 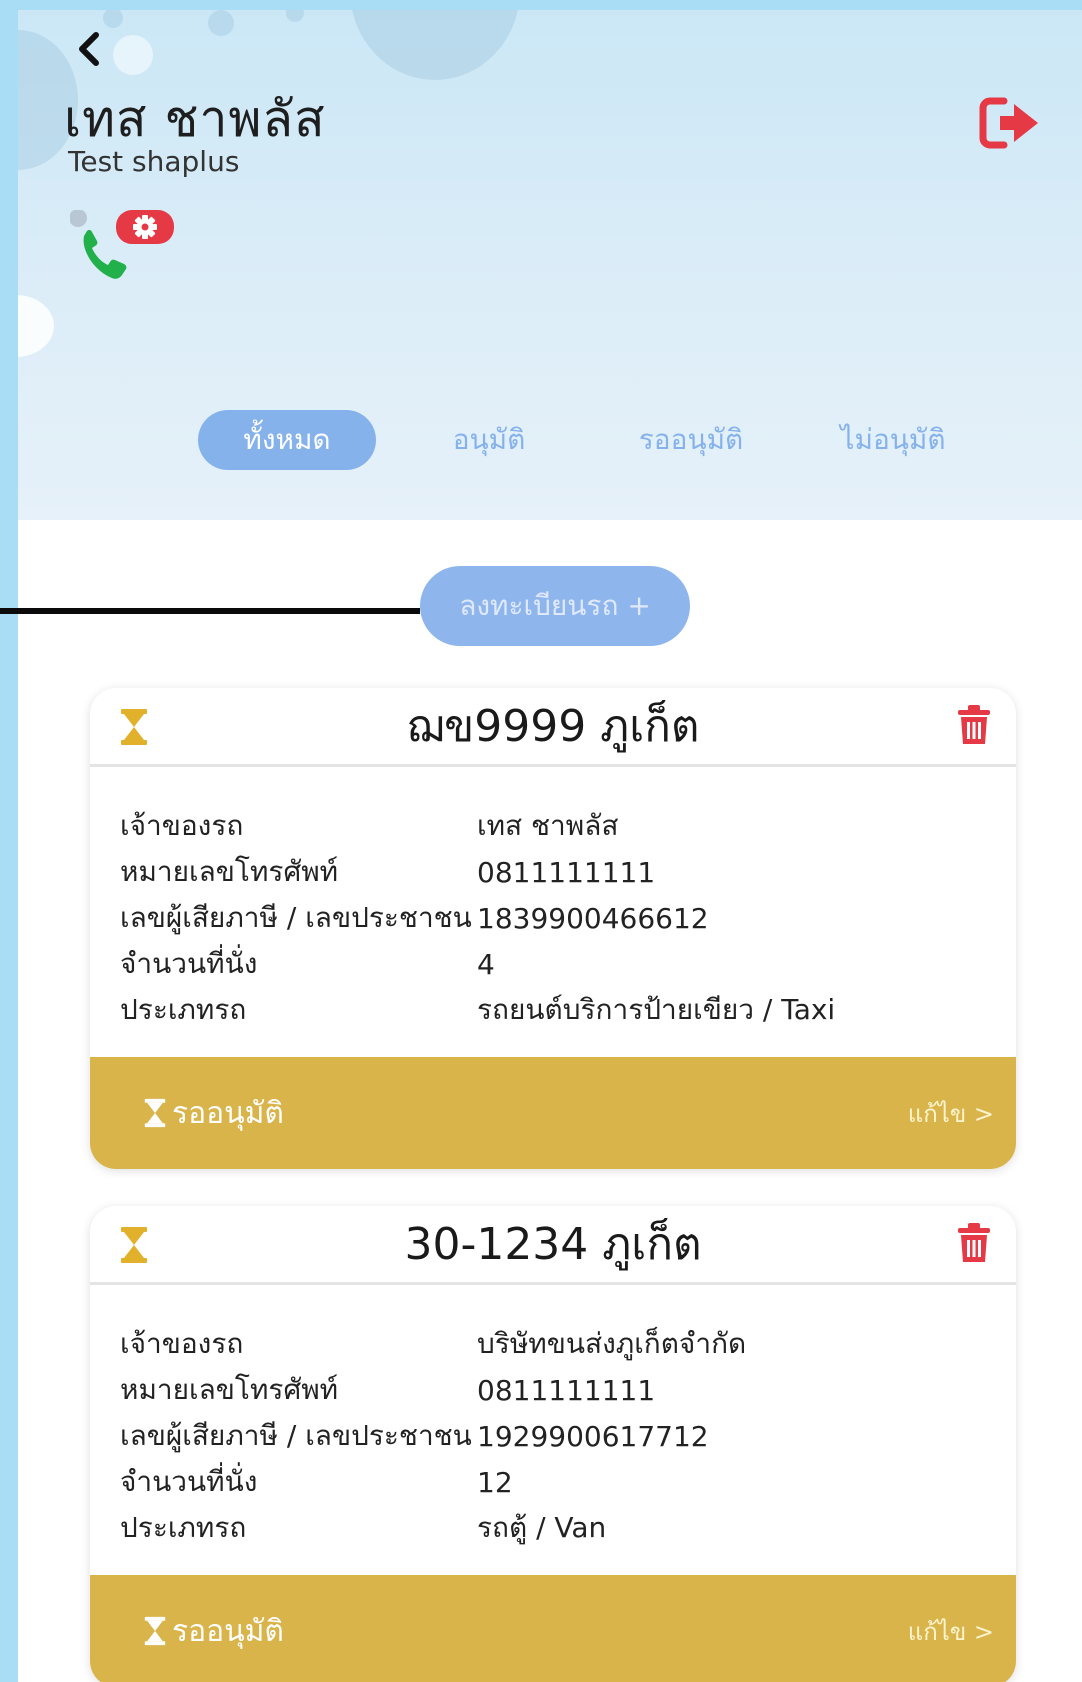 What do you see at coordinates (287, 440) in the screenshot?
I see `tab-all: ทั้งหมด` at bounding box center [287, 440].